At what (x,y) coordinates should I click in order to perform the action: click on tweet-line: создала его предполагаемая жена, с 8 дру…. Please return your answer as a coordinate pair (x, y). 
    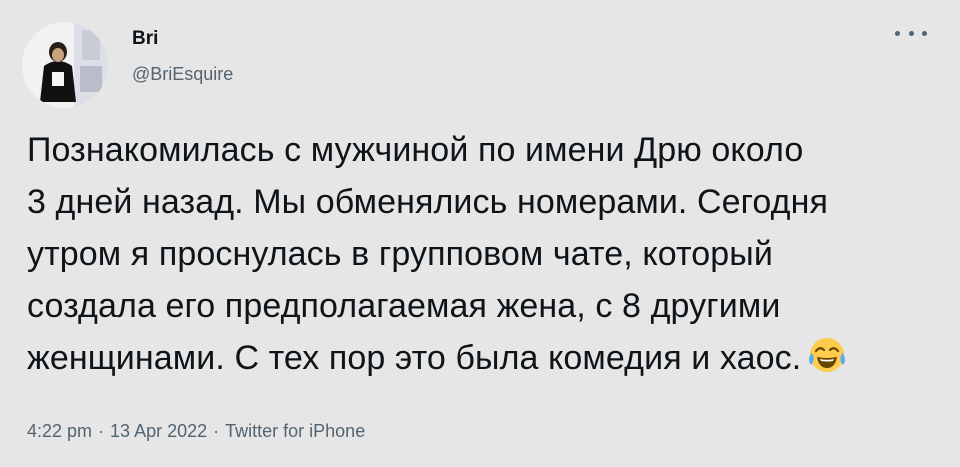
    Looking at the image, I should click on (404, 306).